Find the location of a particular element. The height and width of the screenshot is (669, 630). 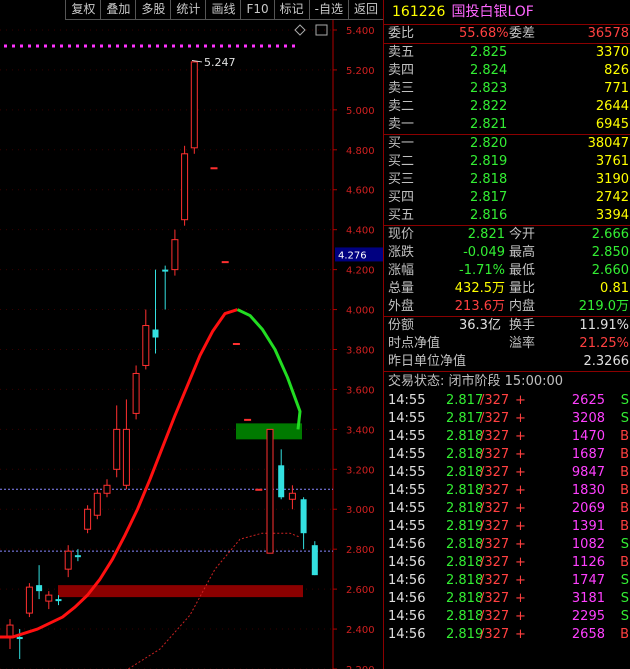

level-label: 卖四 is located at coordinates (401, 70).